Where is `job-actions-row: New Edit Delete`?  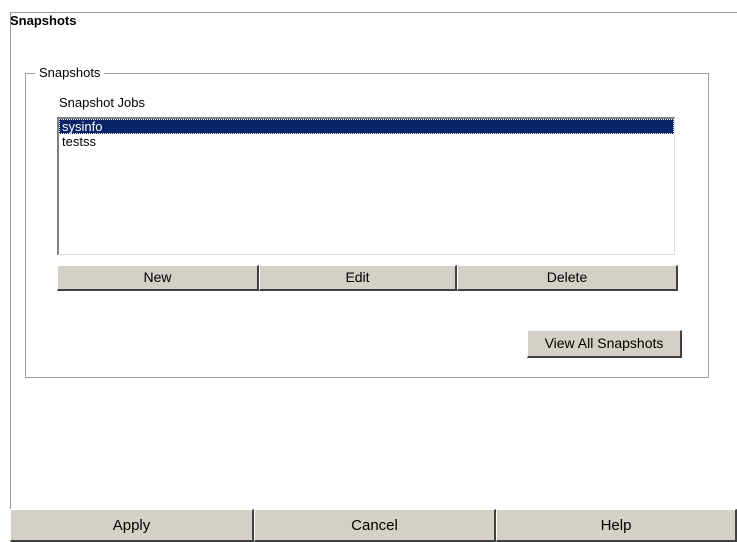
job-actions-row: New Edit Delete is located at coordinates (367, 279).